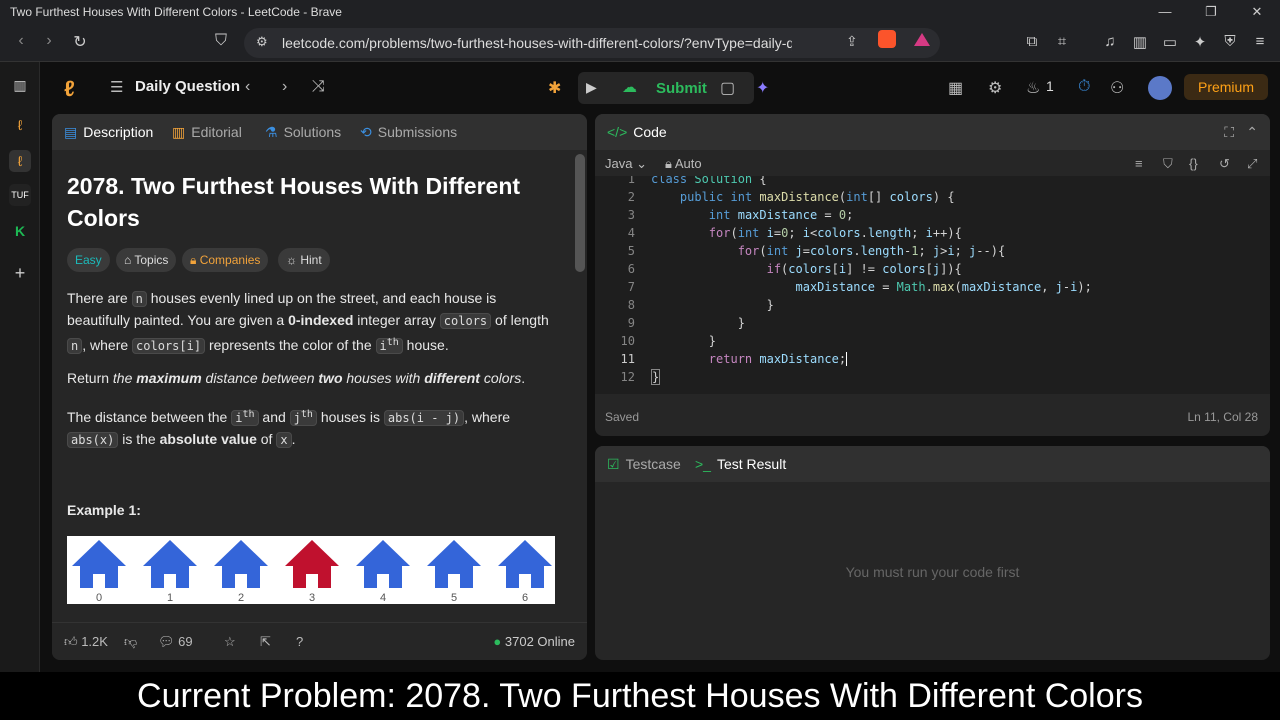 This screenshot has height=720, width=1280. Describe the element at coordinates (49, 41) in the screenshot. I see `forward-icon: ›` at that location.